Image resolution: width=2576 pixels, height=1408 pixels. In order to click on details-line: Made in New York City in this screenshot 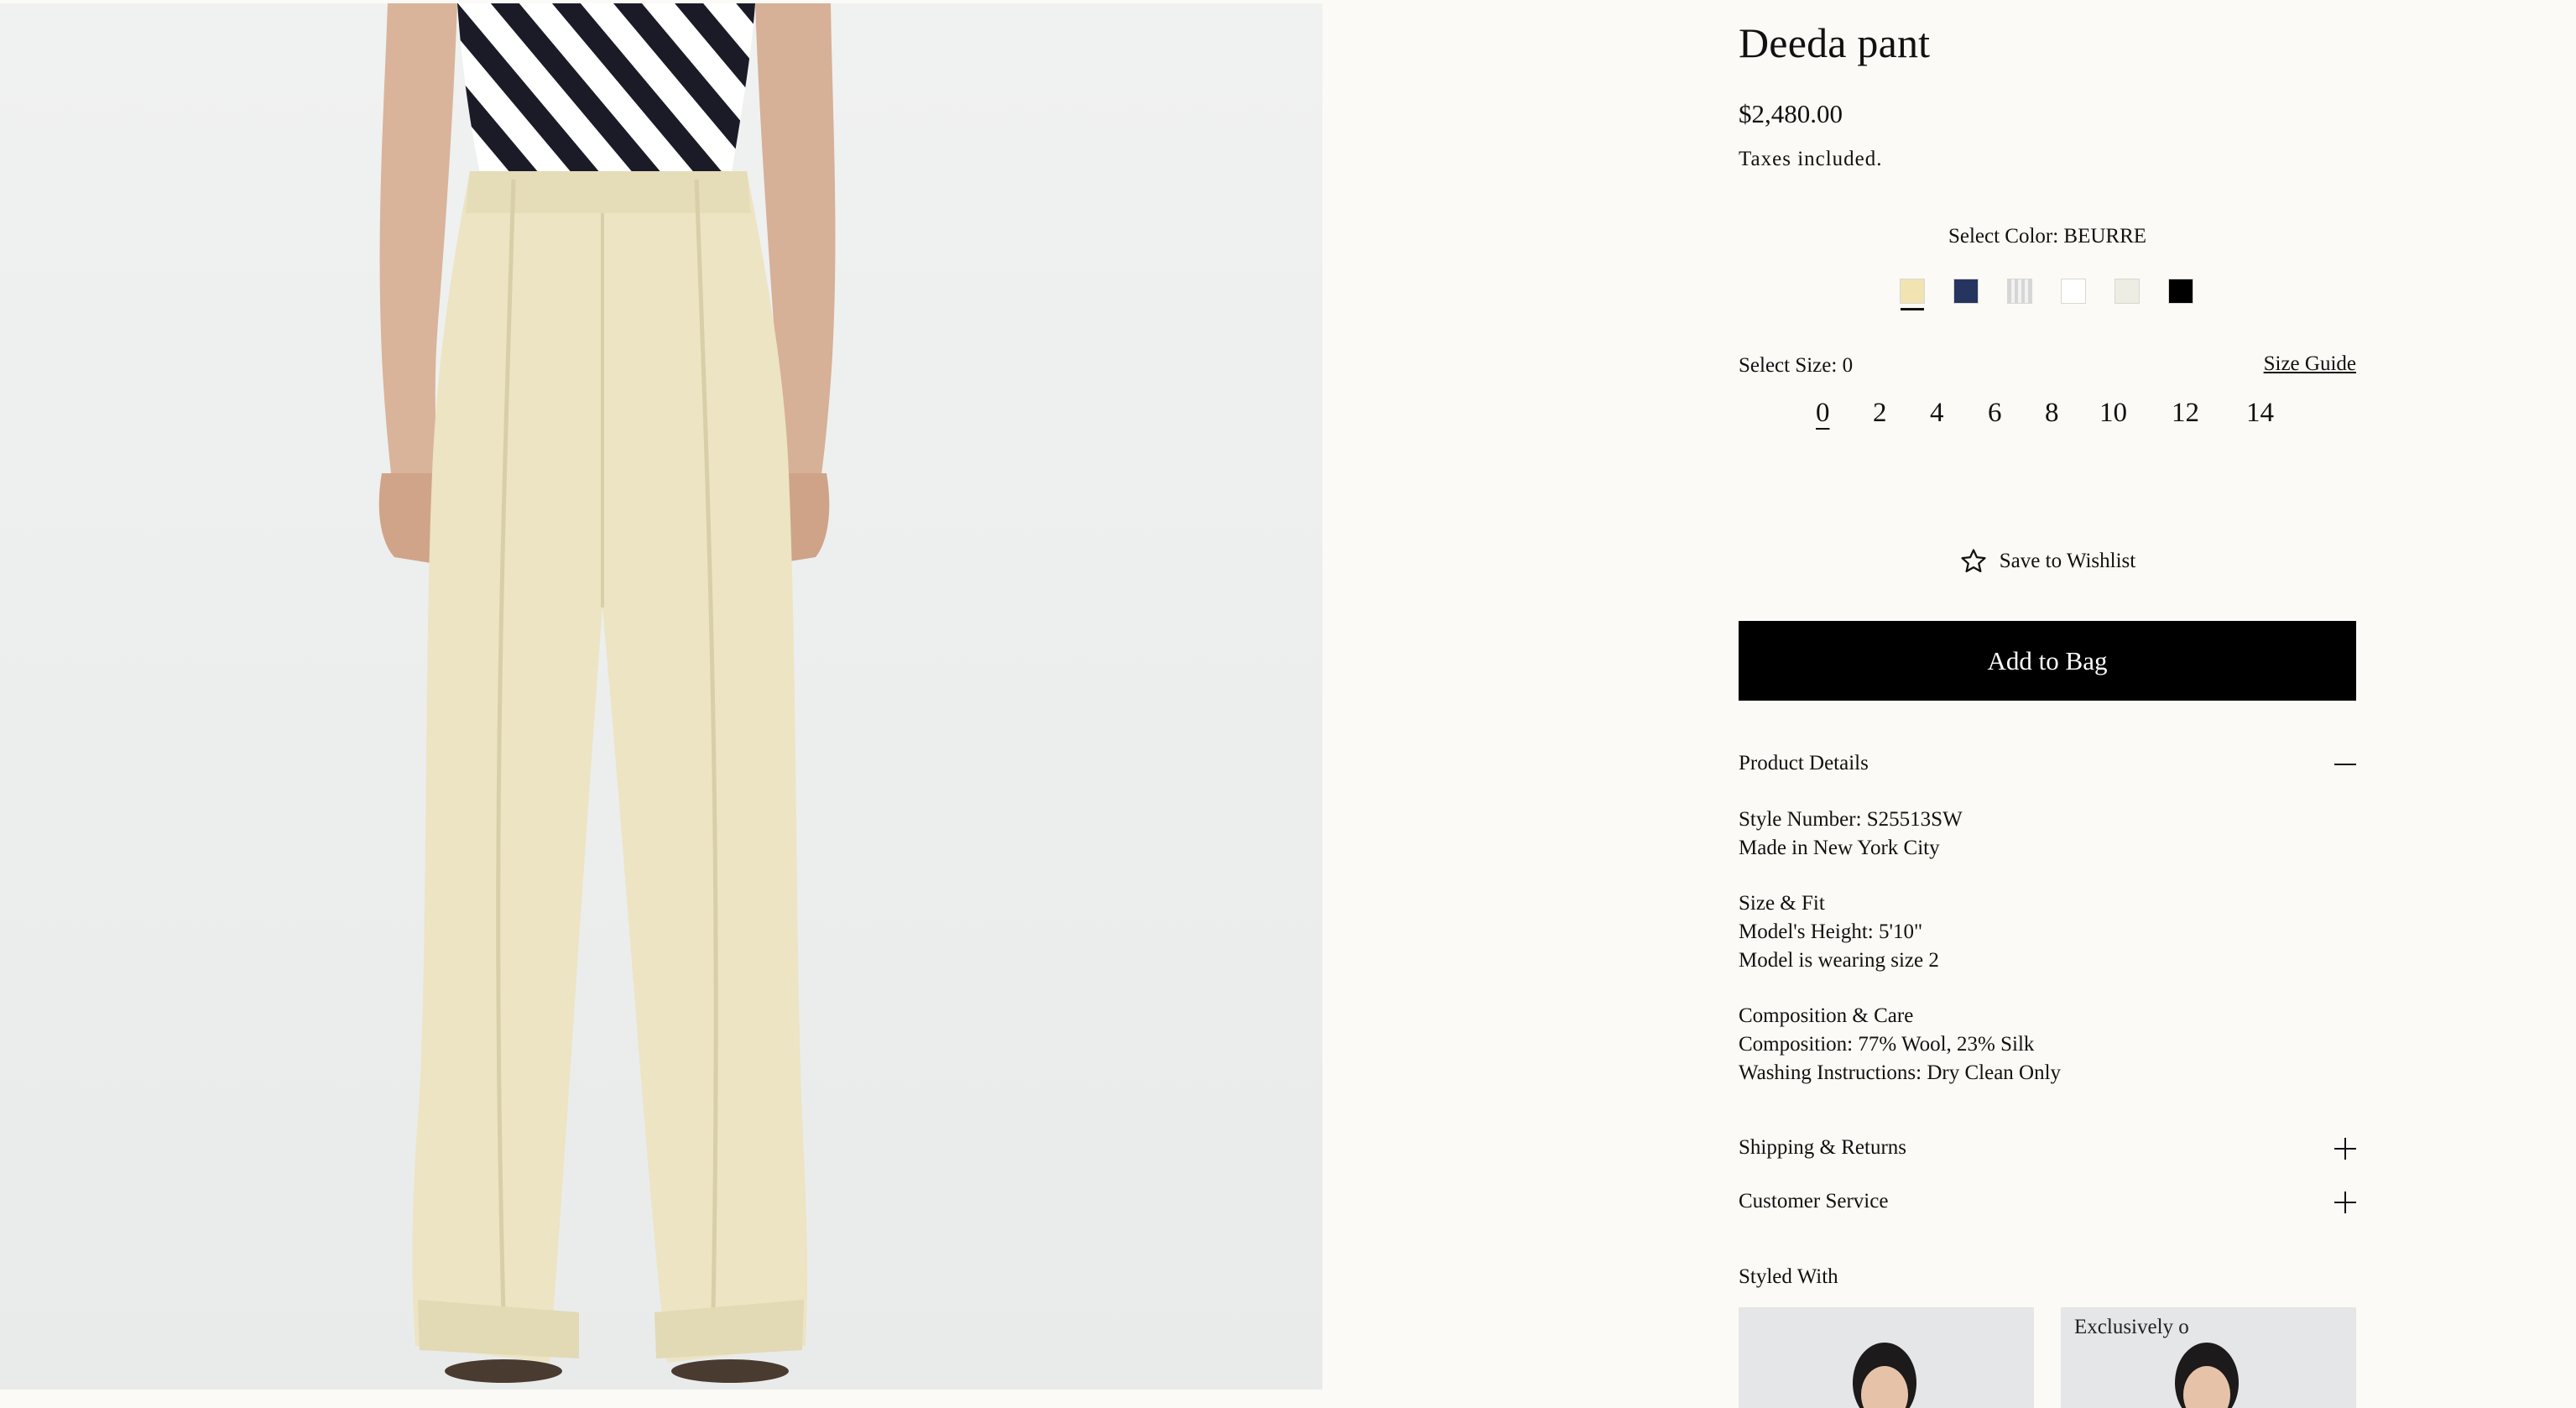, I will do `click(1839, 848)`.